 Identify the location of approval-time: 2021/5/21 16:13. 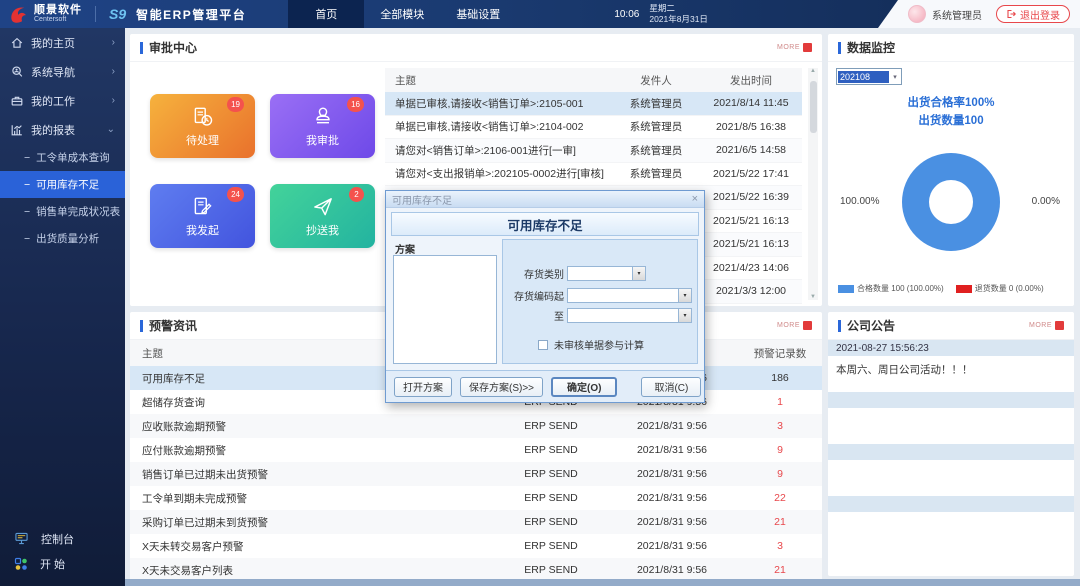
(751, 244).